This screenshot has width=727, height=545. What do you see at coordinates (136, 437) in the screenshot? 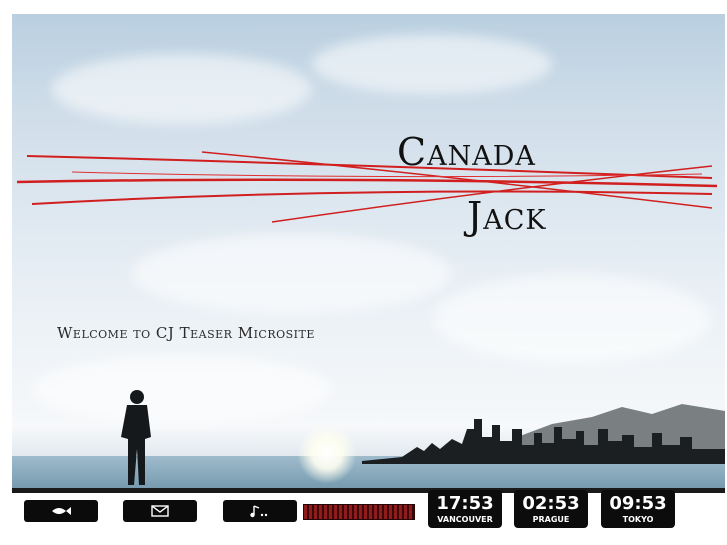
I see `person-silhouette` at bounding box center [136, 437].